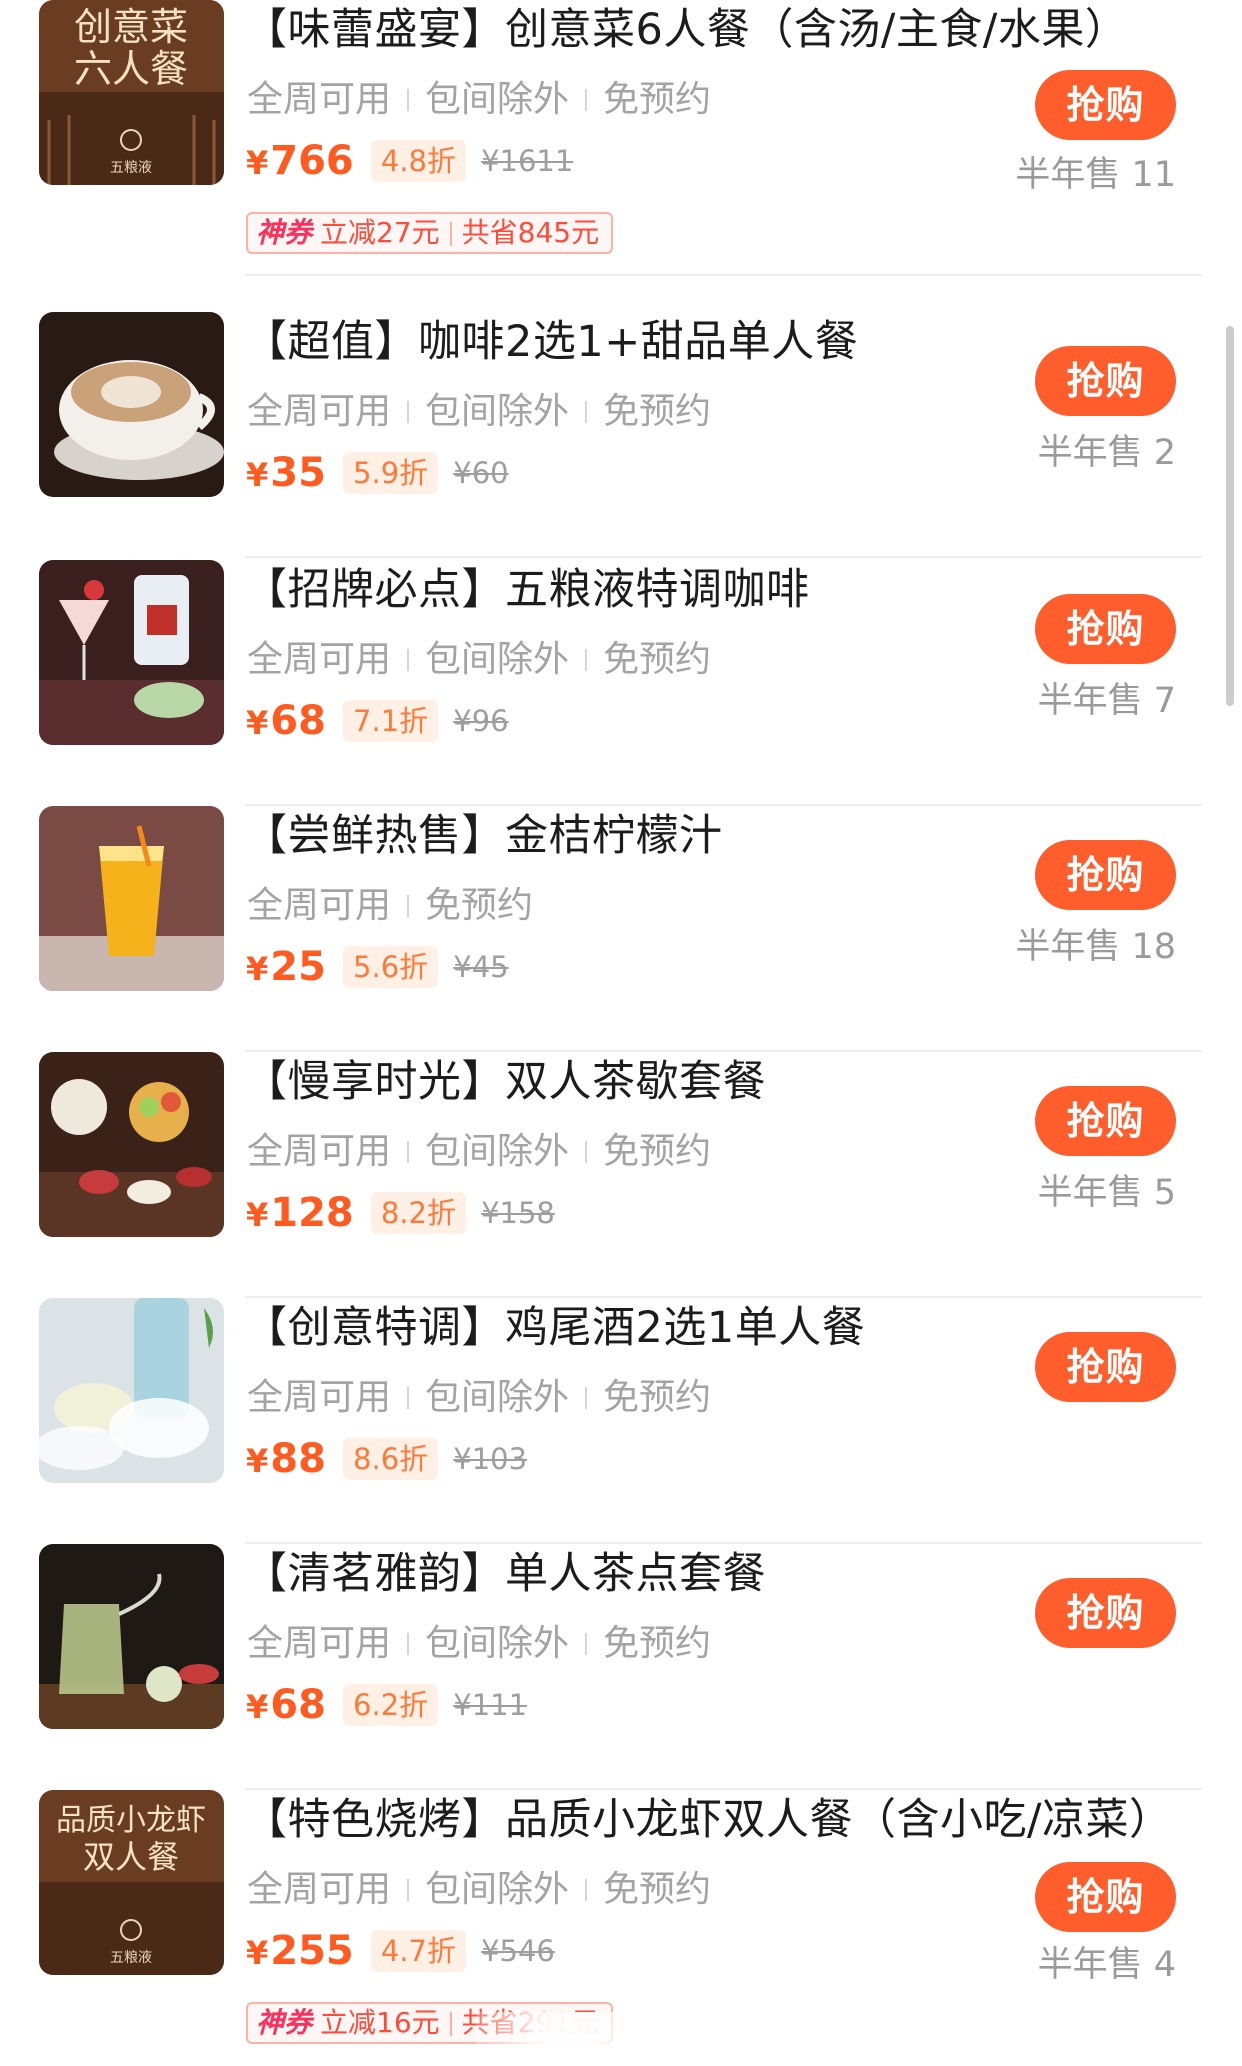 This screenshot has width=1242, height=2066. What do you see at coordinates (391, 473) in the screenshot?
I see `discount-badge: 5.9折` at bounding box center [391, 473].